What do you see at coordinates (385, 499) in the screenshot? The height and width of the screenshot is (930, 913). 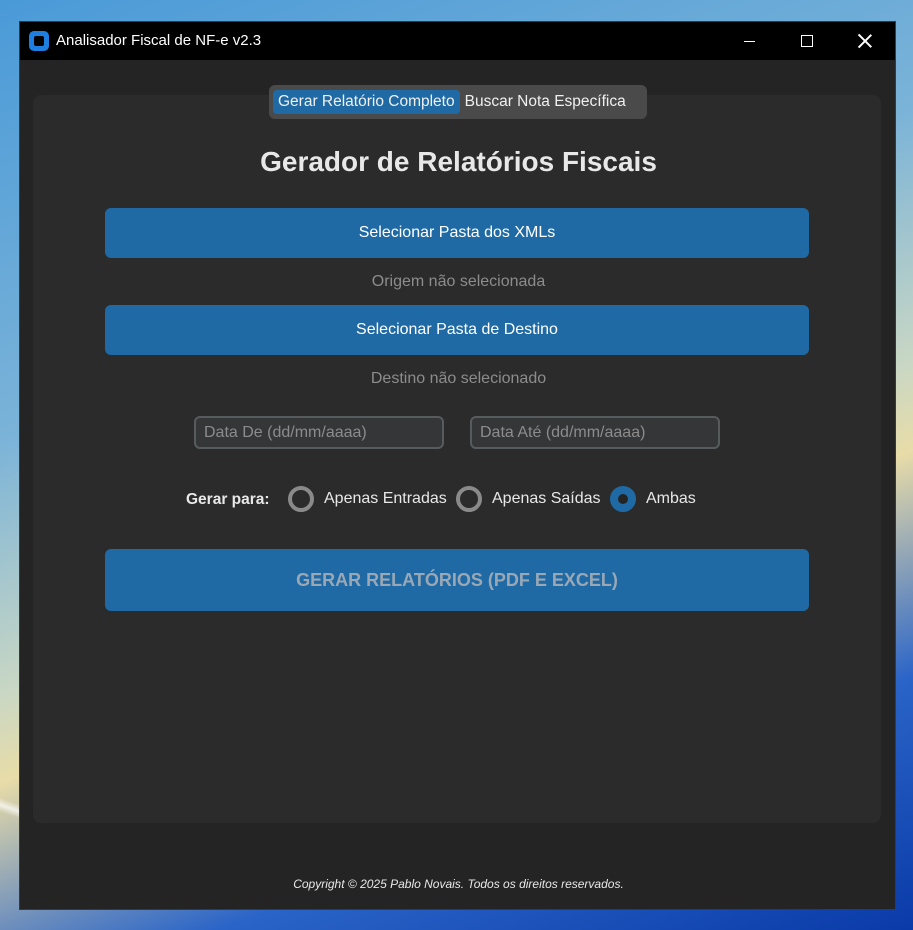 I see `radio-entries-only-label: Apenas Entradas` at bounding box center [385, 499].